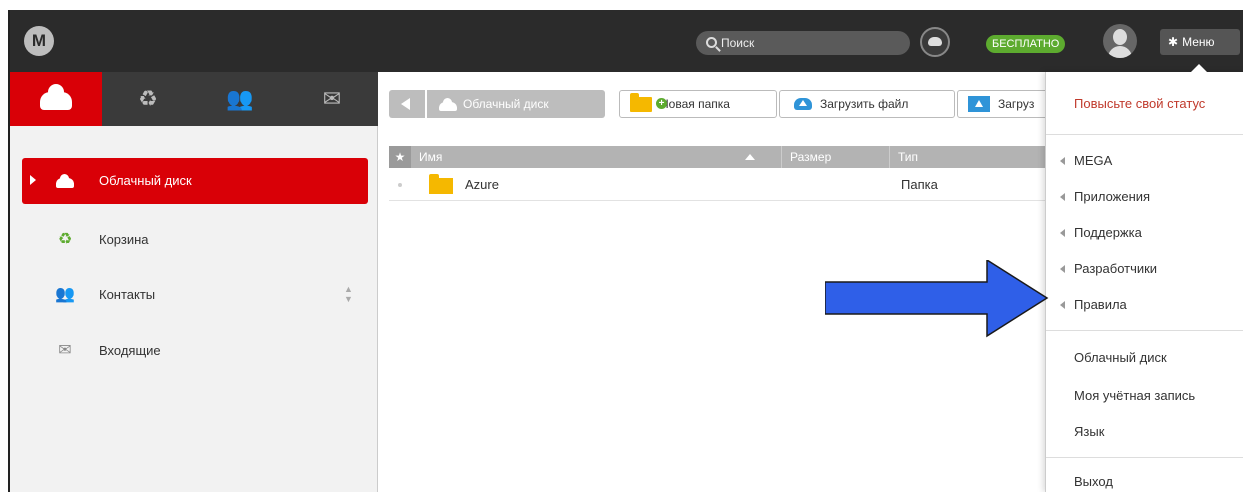 The width and height of the screenshot is (1243, 492). Describe the element at coordinates (738, 43) in the screenshot. I see `search-placeholder: Поиск` at that location.